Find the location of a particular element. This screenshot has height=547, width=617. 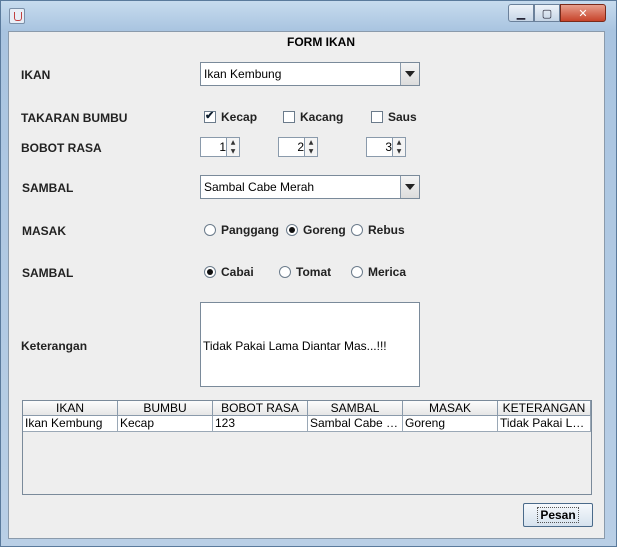

keterangan-textarea: Tidak Pakai Lama Diantar Mas...!!! is located at coordinates (310, 344).